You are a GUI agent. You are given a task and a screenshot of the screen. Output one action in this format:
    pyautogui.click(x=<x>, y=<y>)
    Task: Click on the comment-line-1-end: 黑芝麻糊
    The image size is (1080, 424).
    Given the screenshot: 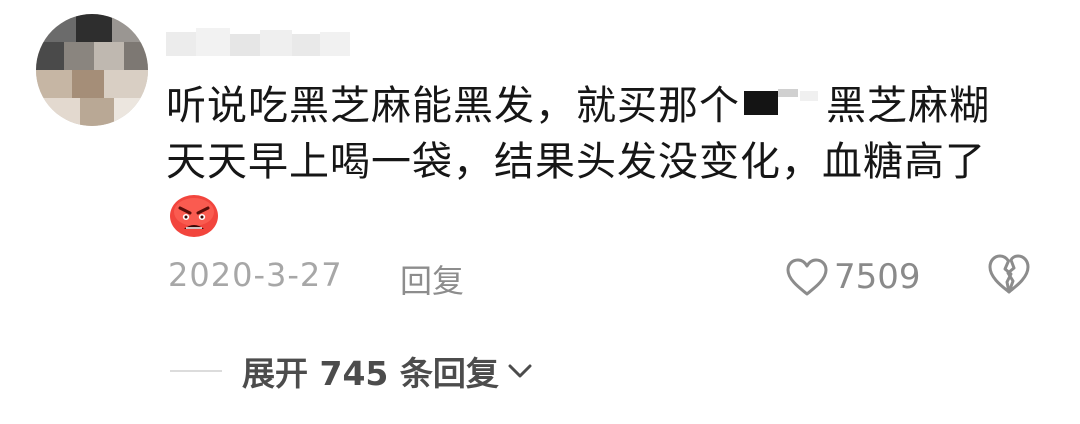 What is the action you would take?
    pyautogui.click(x=908, y=106)
    